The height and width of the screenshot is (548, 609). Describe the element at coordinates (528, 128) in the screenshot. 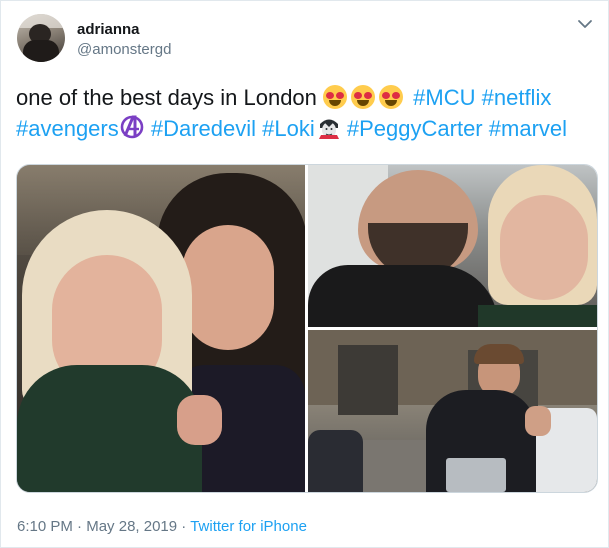

I see `hashtag-marvel: #marvel` at that location.